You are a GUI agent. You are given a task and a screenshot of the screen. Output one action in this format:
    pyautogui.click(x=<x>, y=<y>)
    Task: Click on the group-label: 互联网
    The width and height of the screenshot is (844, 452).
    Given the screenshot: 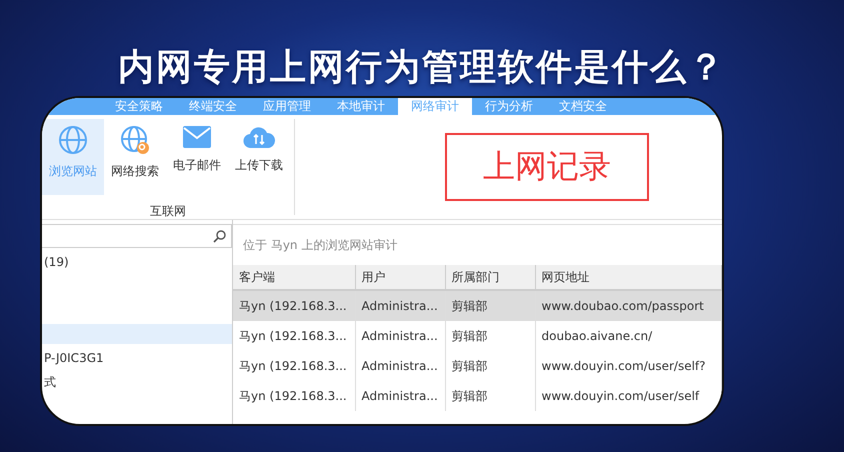 What is the action you would take?
    pyautogui.click(x=168, y=211)
    